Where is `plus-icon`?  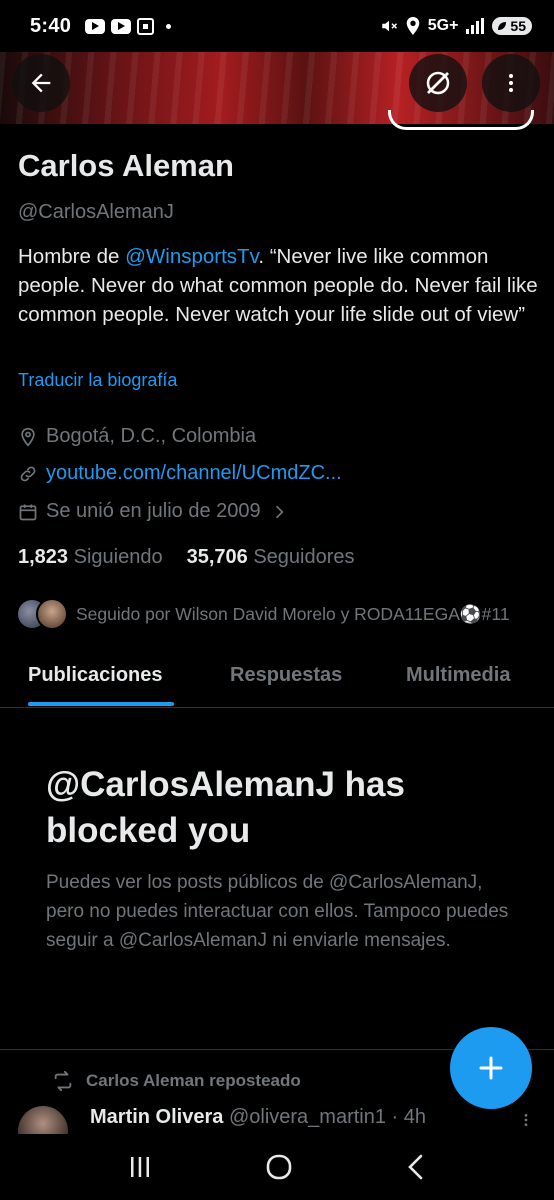
plus-icon is located at coordinates (491, 1068).